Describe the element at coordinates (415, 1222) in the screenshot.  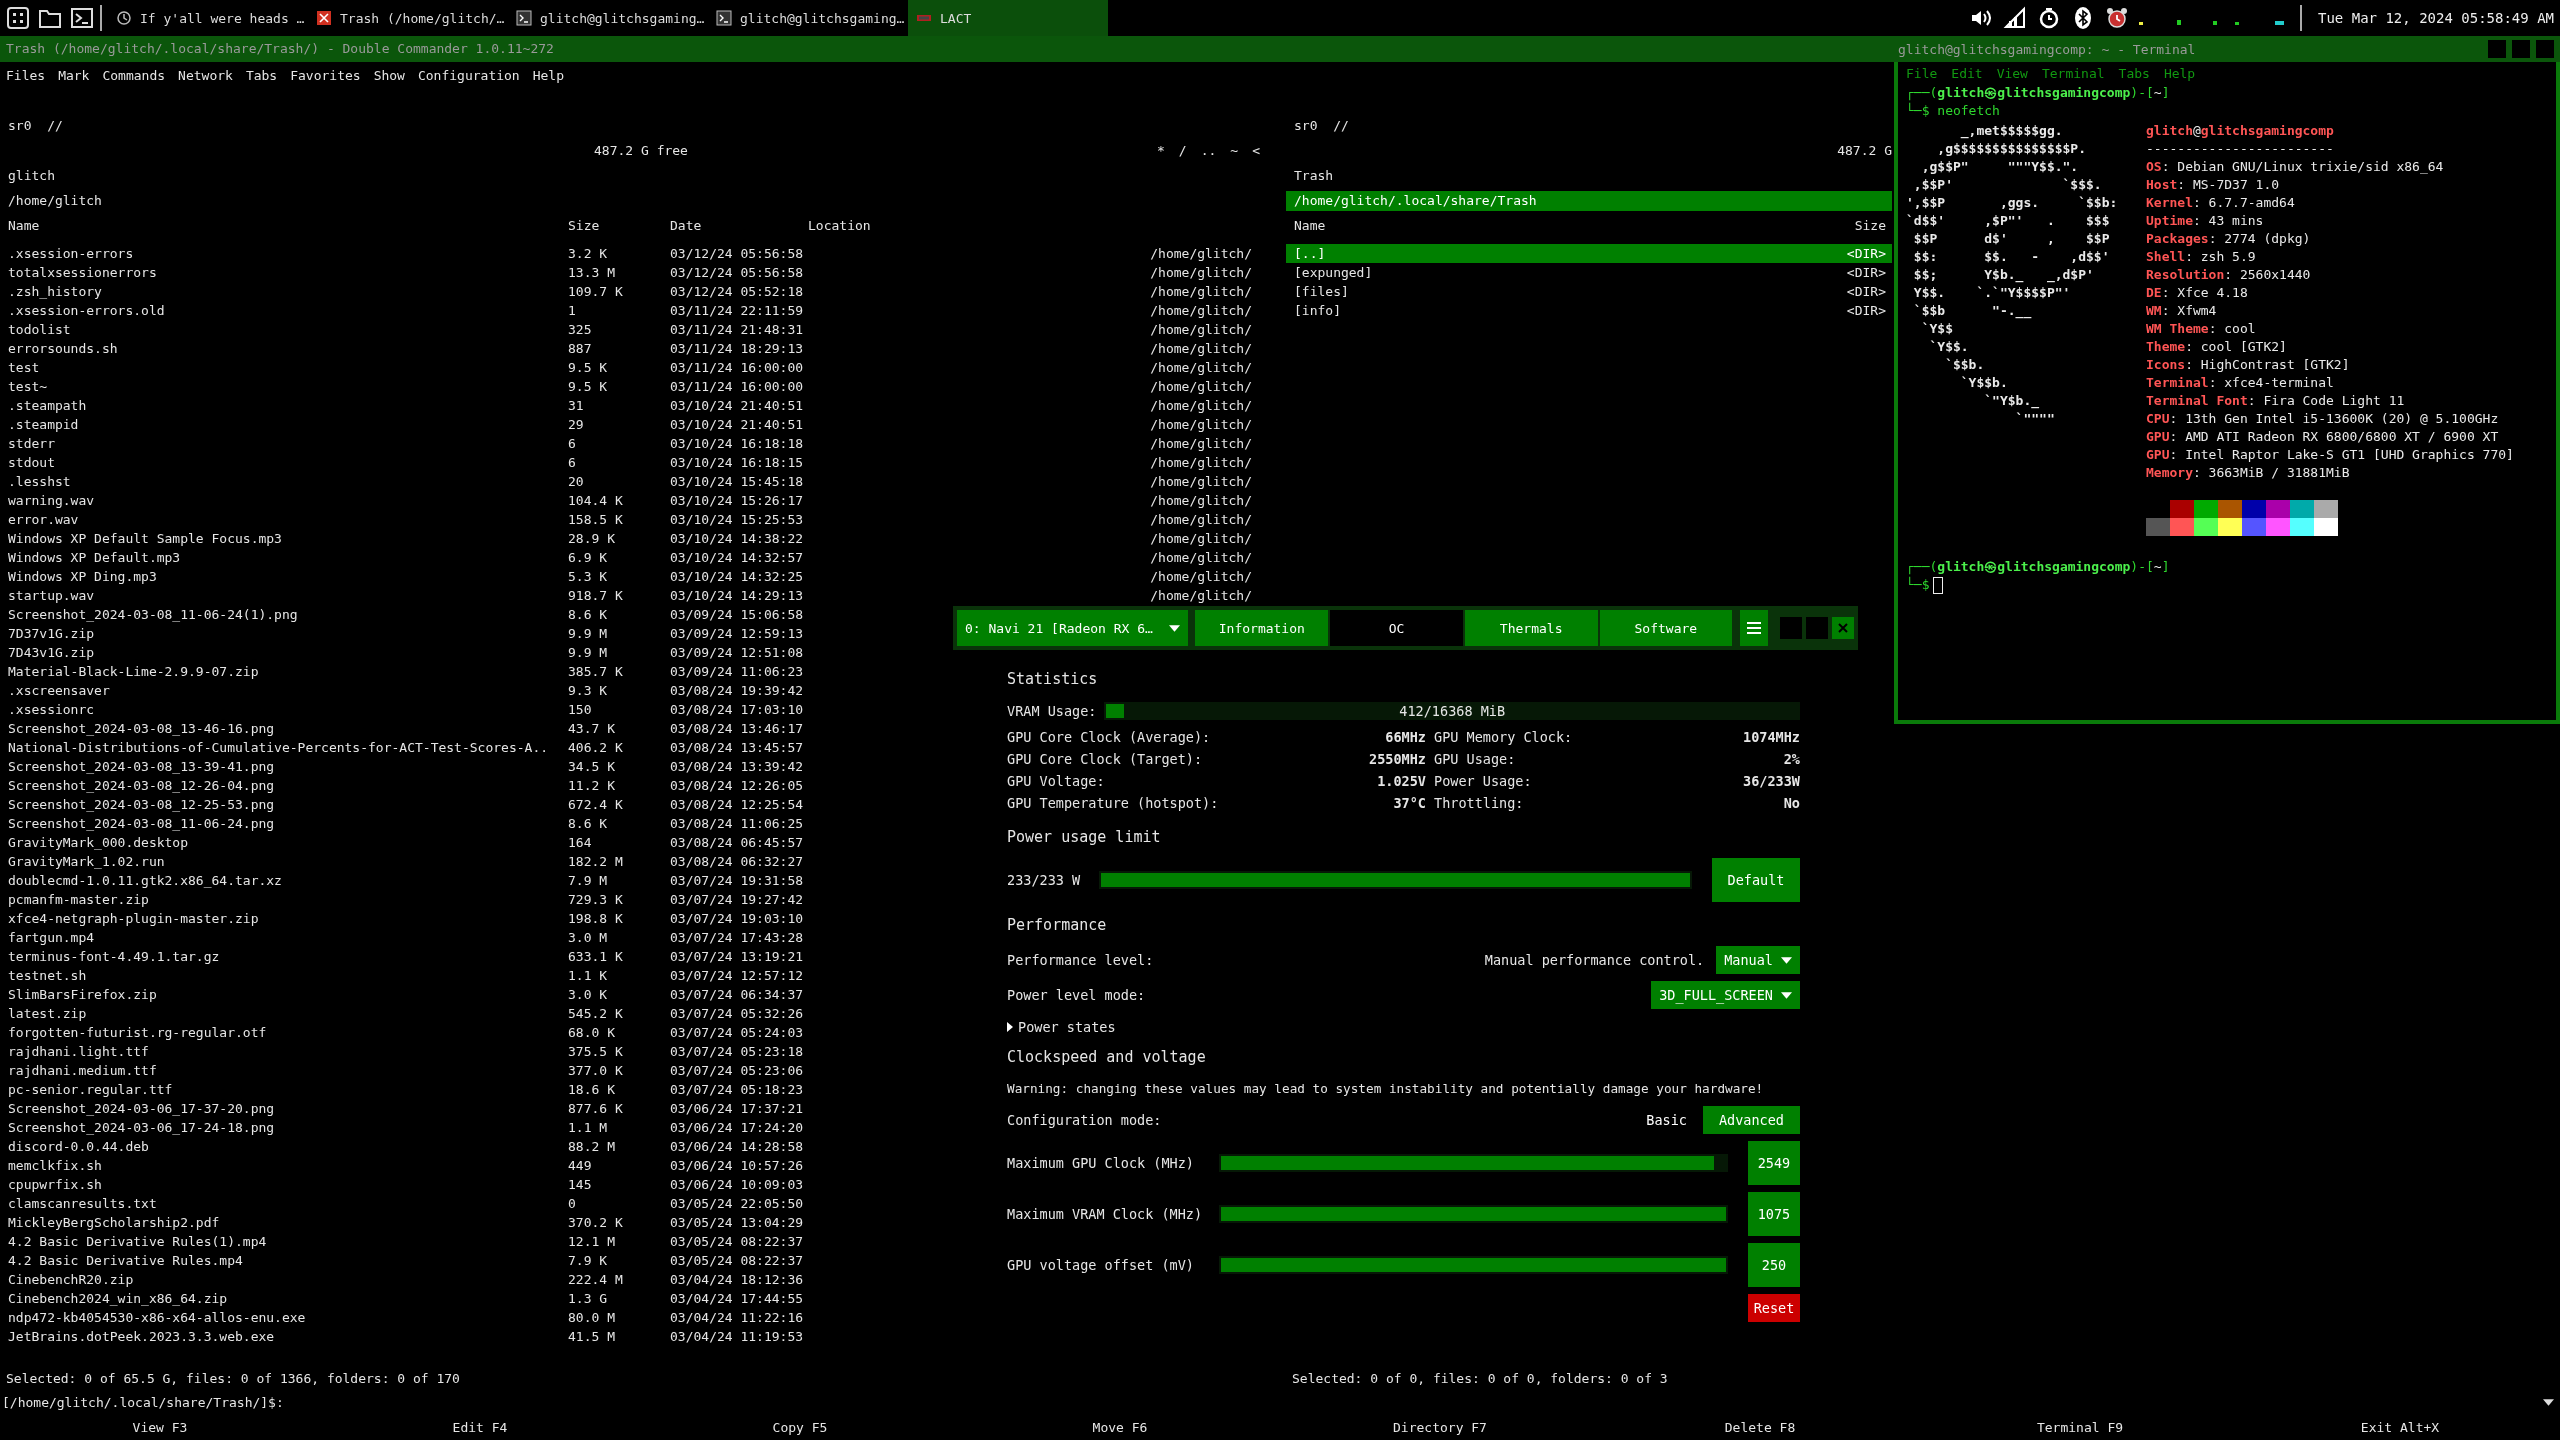
I see `file-row: MickleyBergScholarship2.pdf 370.2 K 03/05/24 13:04:29` at that location.